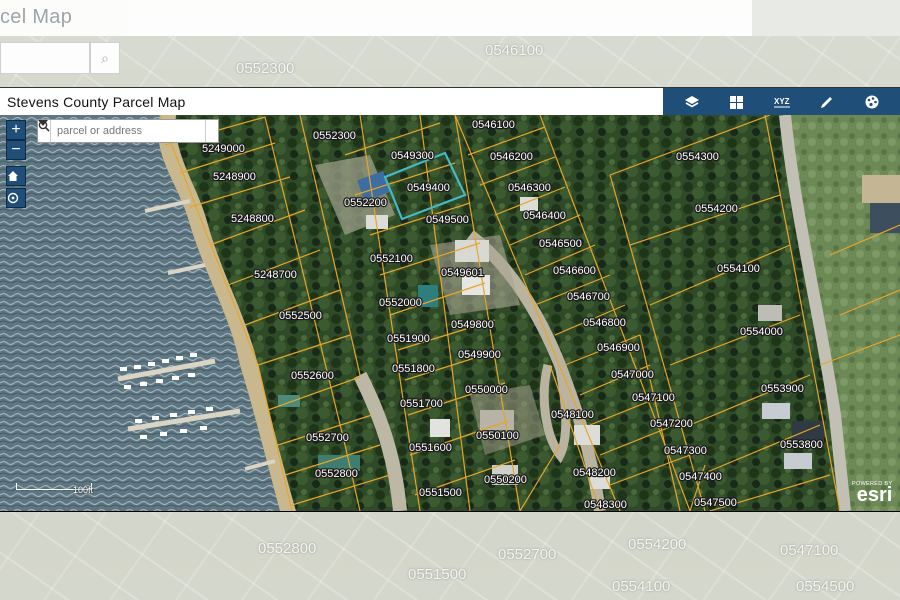 Image resolution: width=900 pixels, height=600 pixels. I want to click on parcel-label: 0549500, so click(447, 220).